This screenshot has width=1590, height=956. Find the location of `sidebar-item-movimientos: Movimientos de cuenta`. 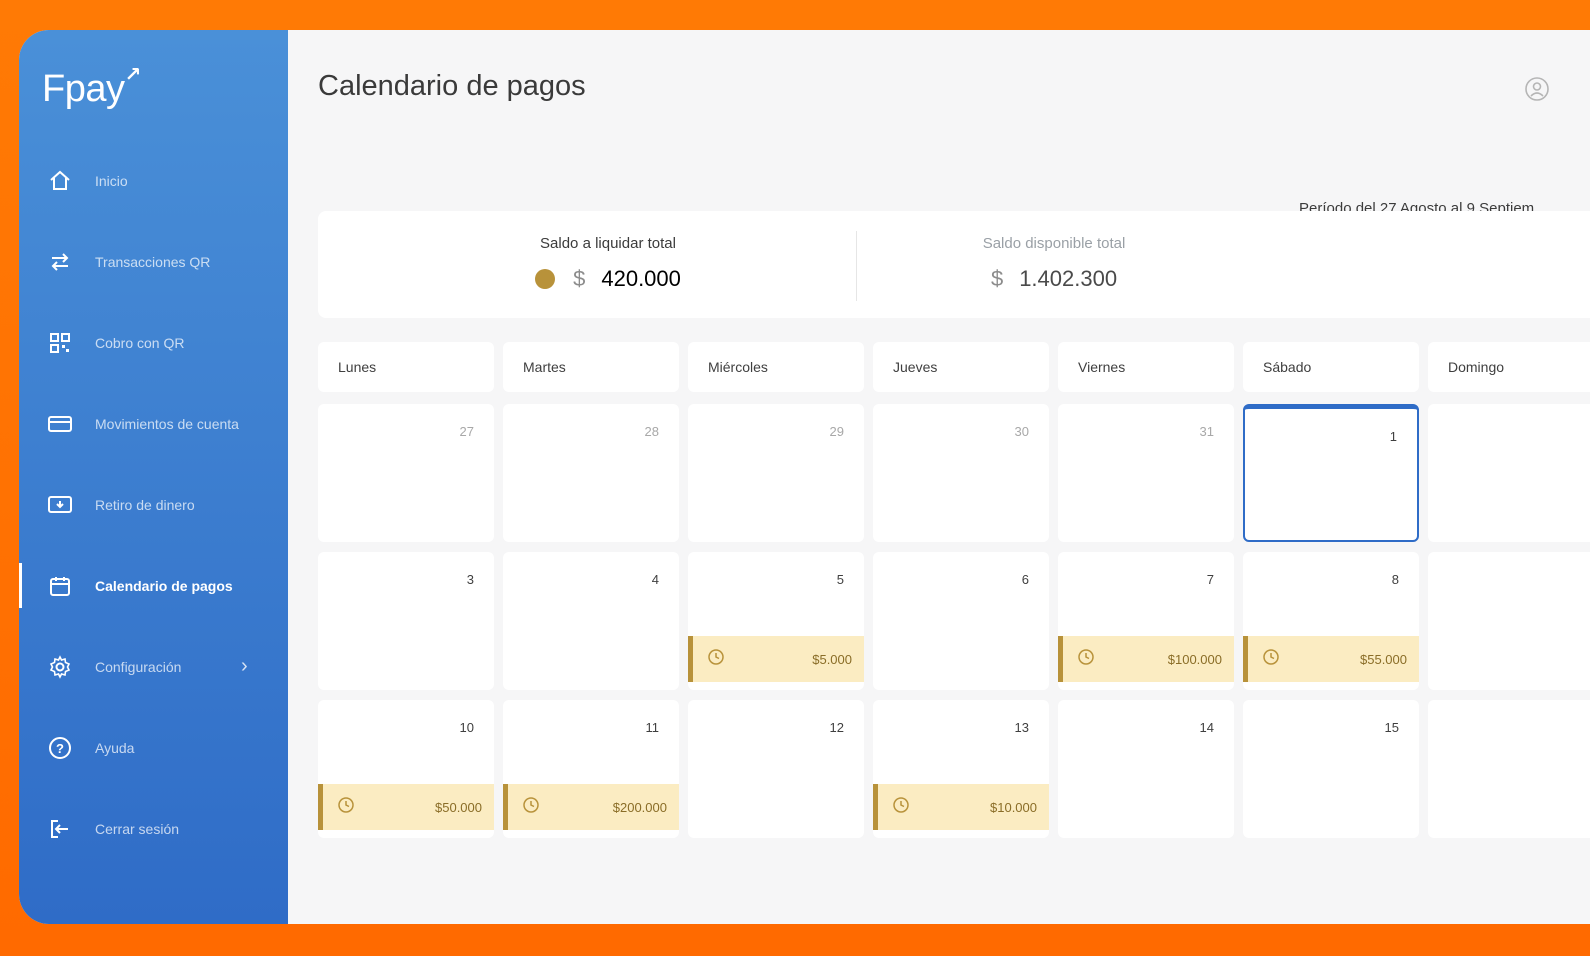

sidebar-item-movimientos: Movimientos de cuenta is located at coordinates (153, 423).